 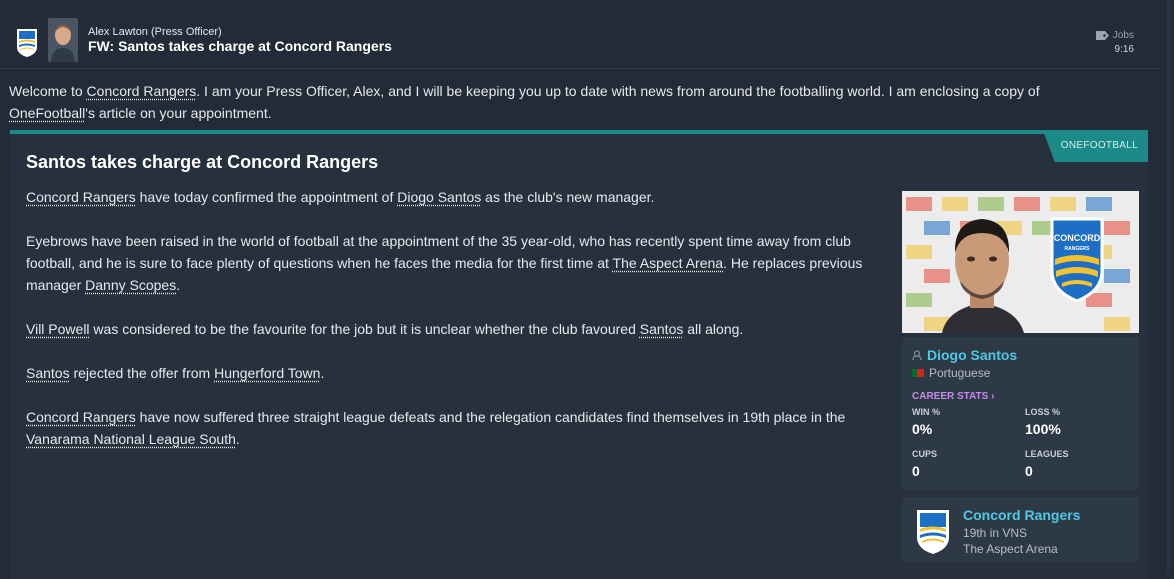 What do you see at coordinates (926, 412) in the screenshot?
I see `win-pct-label: WIN %` at bounding box center [926, 412].